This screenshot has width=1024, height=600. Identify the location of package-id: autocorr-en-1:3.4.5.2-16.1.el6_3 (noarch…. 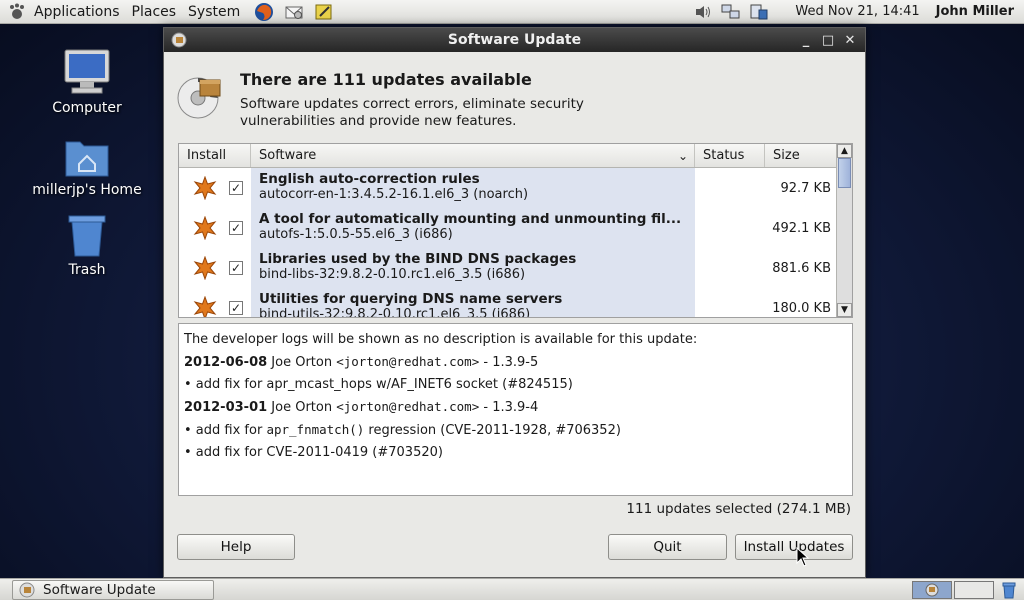
(394, 194).